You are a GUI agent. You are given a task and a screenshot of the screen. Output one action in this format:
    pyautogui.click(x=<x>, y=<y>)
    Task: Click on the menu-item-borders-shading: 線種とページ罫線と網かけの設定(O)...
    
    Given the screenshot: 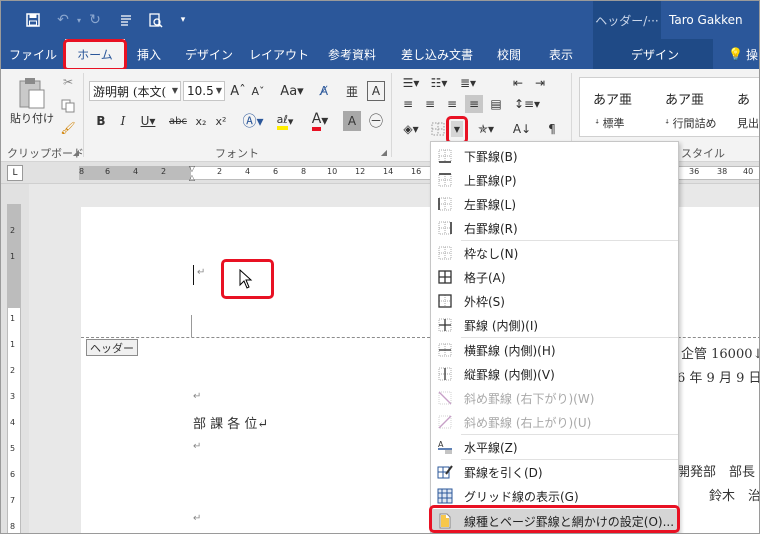 What is the action you would take?
    pyautogui.click(x=554, y=521)
    